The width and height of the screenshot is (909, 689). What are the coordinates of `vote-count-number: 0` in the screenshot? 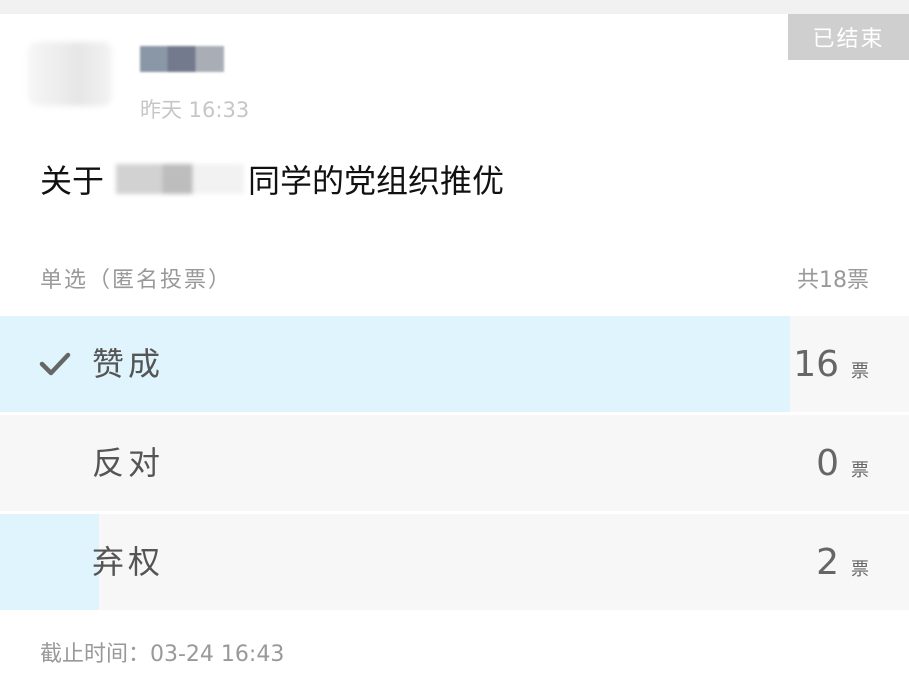 It's located at (827, 463).